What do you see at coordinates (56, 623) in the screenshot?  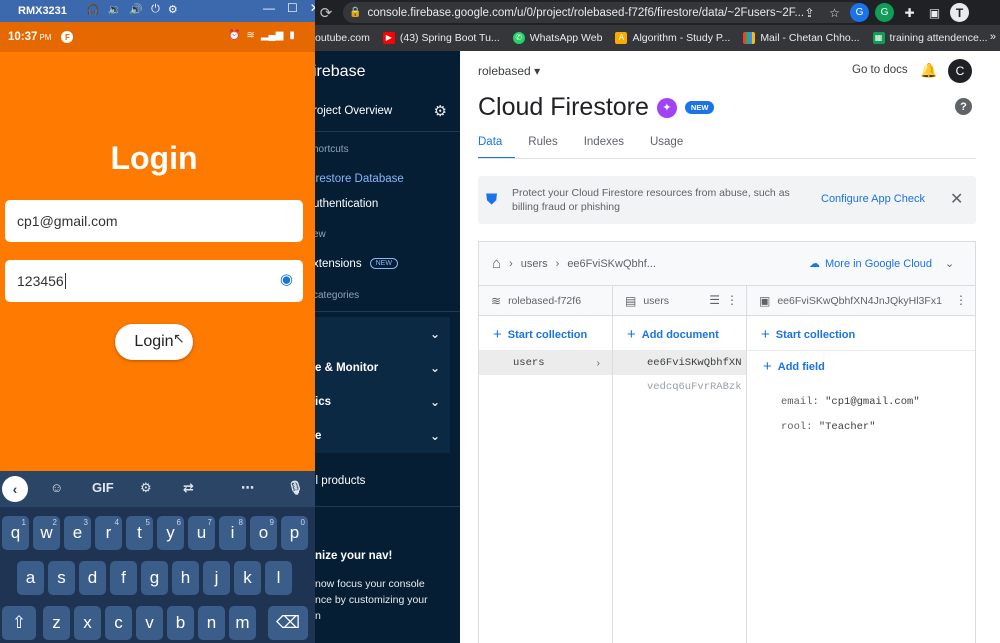 I see `key-z: z` at bounding box center [56, 623].